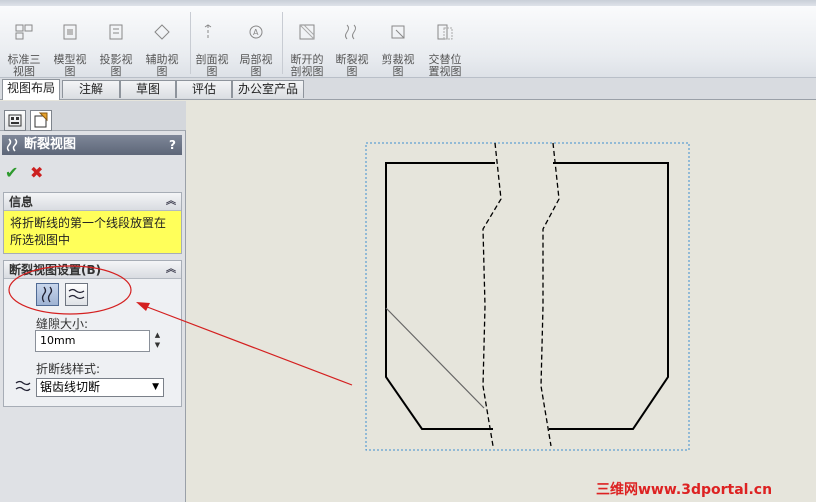  Describe the element at coordinates (268, 89) in the screenshot. I see `tab-office-products: 办公室产品` at that location.